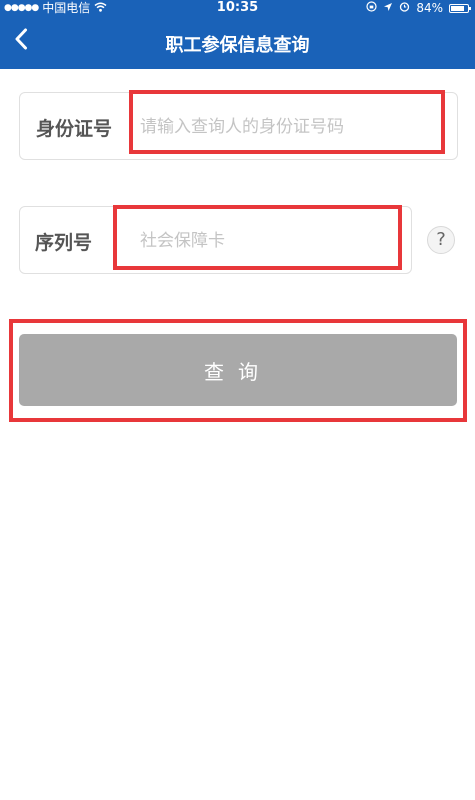 This screenshot has height=800, width=475. I want to click on query-button-label: 查询, so click(238, 371).